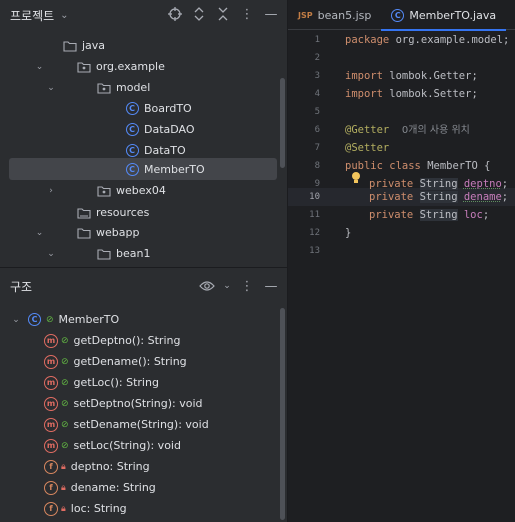 The image size is (515, 522). I want to click on structure-member: f 🔒︎ deptno: String, so click(143, 466).